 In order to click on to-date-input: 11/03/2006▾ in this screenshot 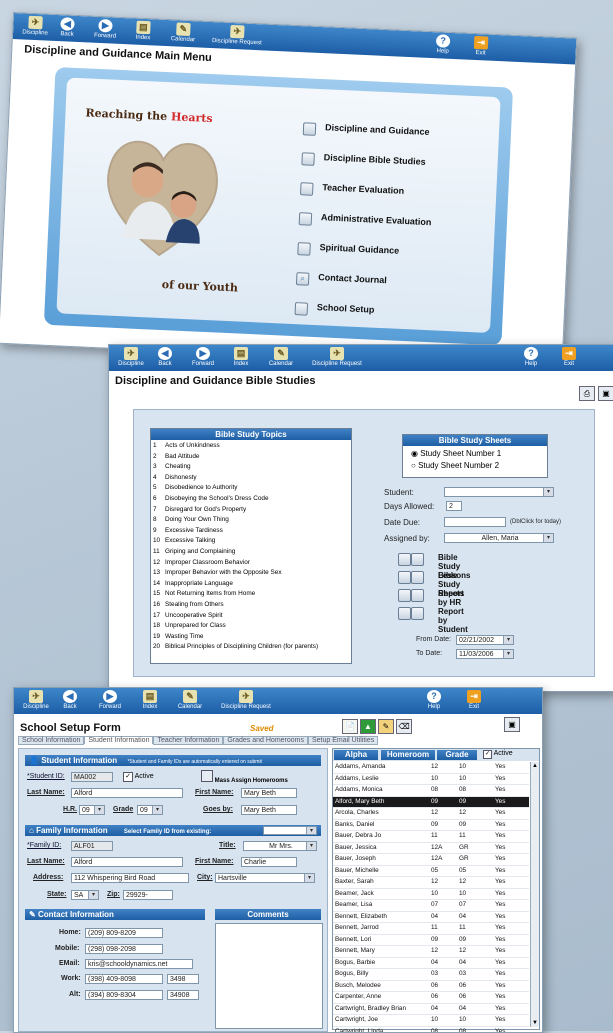, I will do `click(485, 654)`.